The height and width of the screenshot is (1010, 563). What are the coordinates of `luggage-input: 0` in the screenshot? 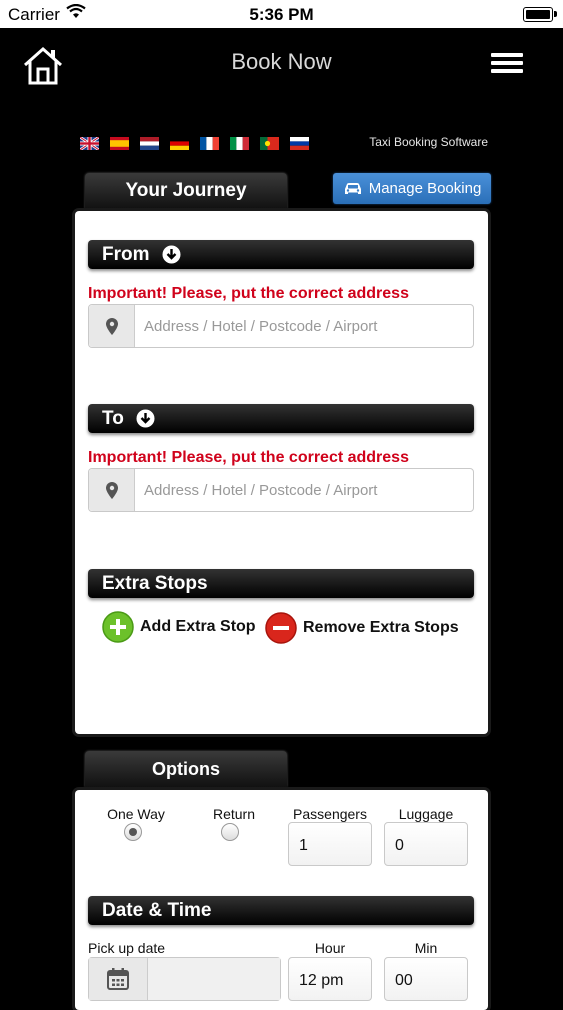 It's located at (426, 844).